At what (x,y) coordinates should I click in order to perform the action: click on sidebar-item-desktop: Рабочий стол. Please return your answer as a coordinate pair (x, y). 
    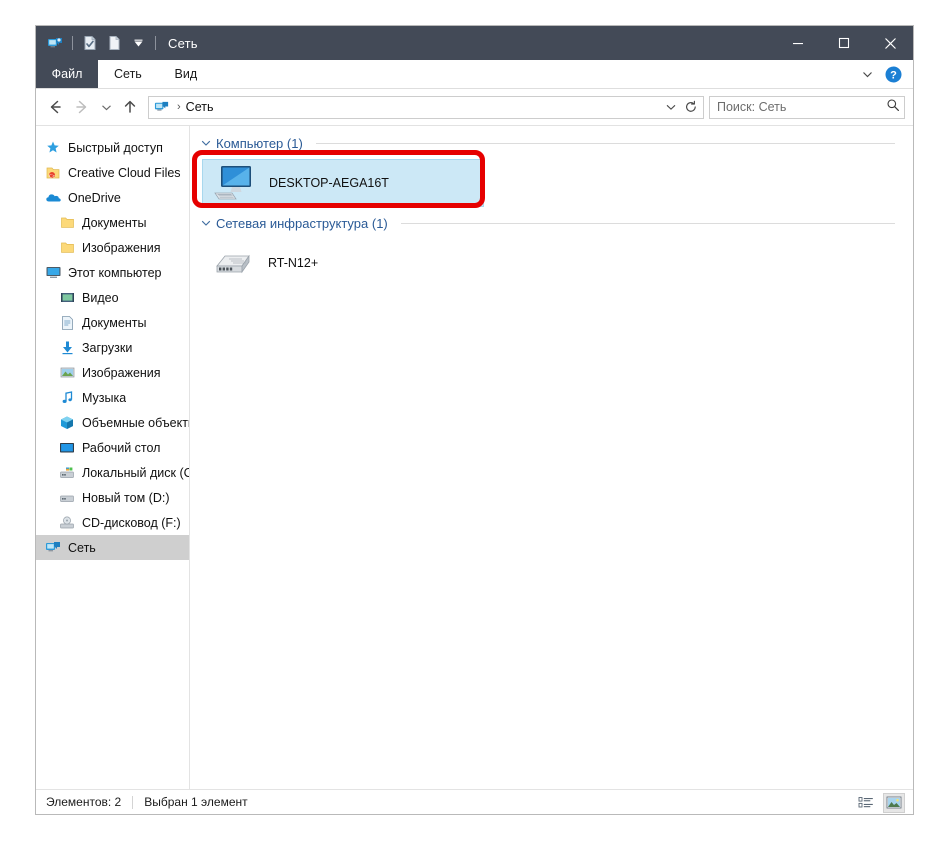
    Looking at the image, I should click on (112, 447).